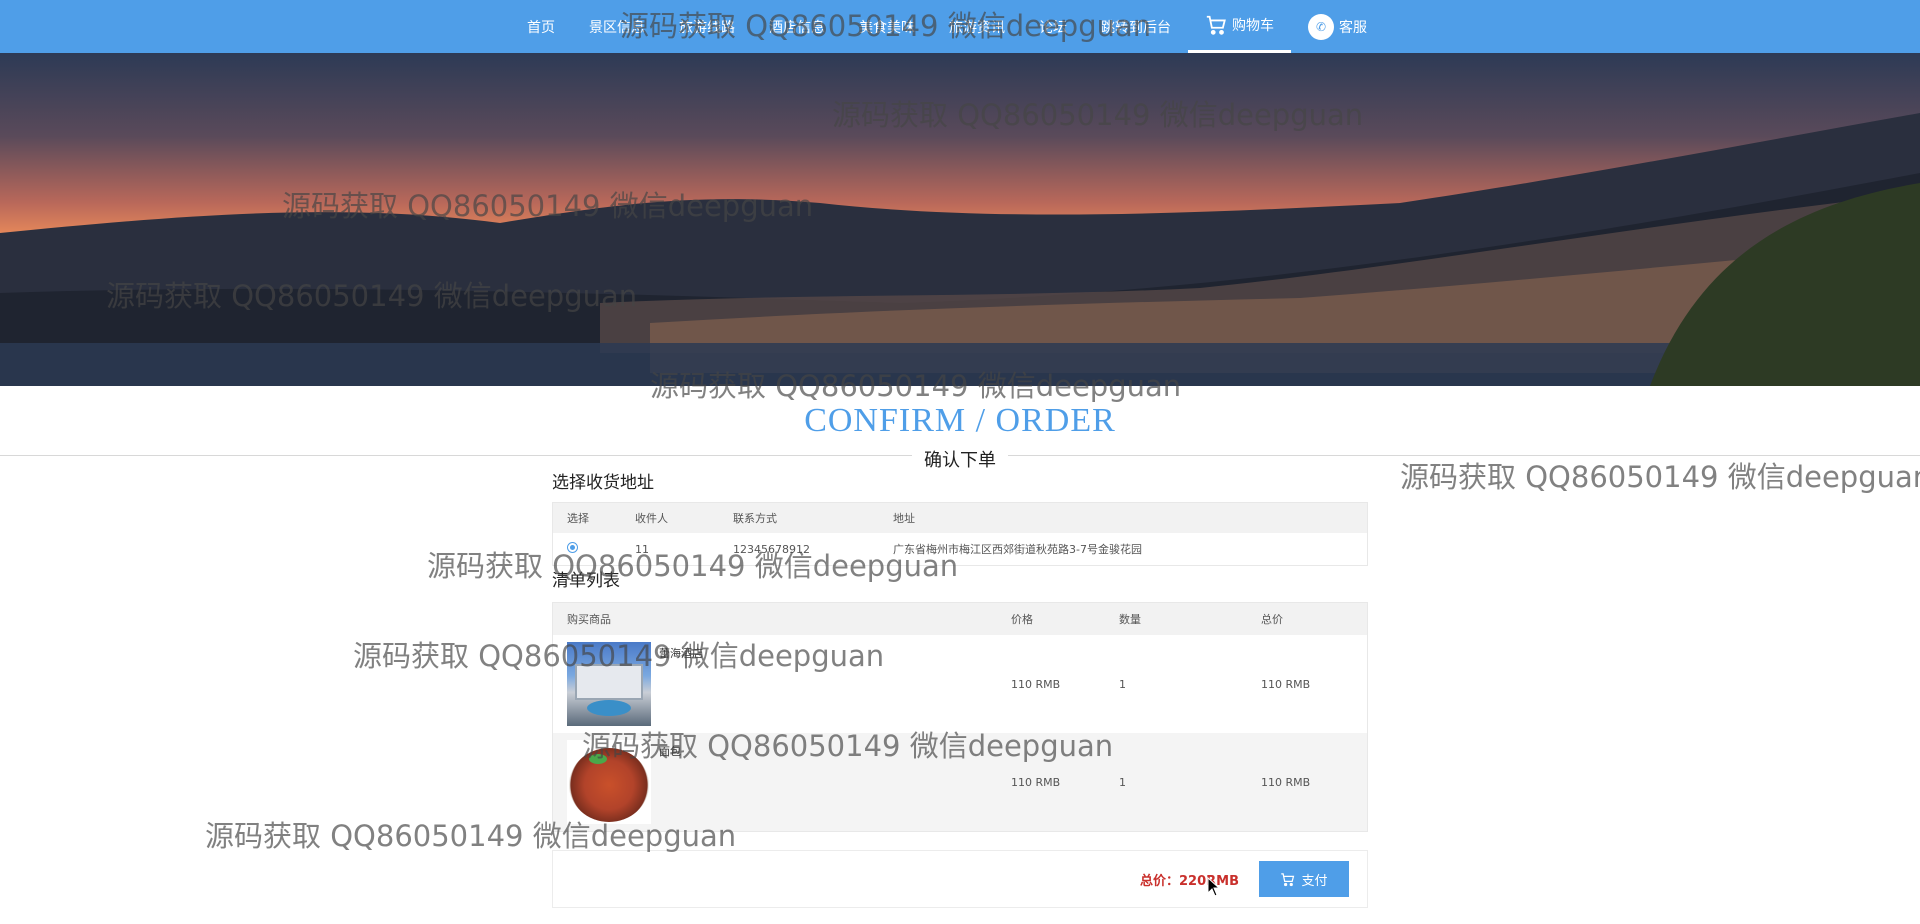  Describe the element at coordinates (1253, 26) in the screenshot. I see `nav-item-label: 购物车` at that location.